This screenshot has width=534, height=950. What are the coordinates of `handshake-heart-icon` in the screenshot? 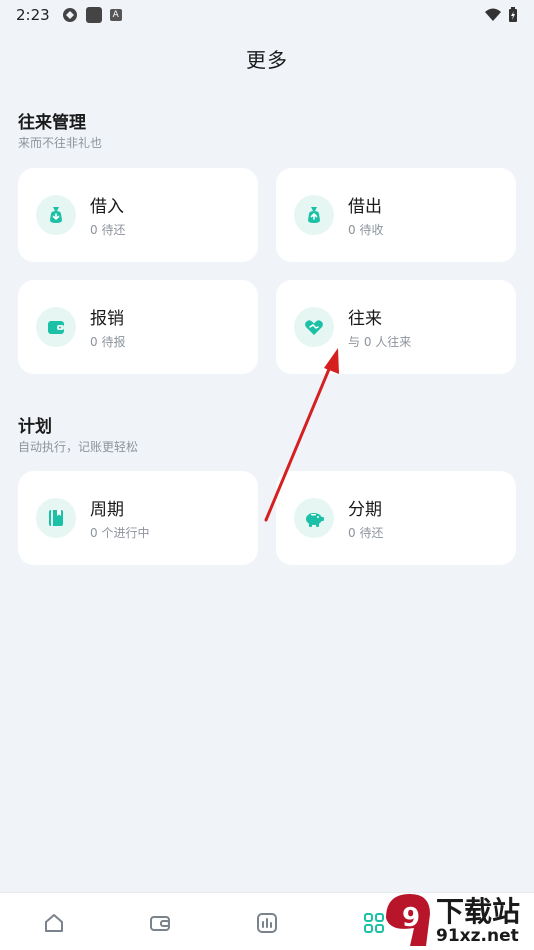 It's located at (314, 327).